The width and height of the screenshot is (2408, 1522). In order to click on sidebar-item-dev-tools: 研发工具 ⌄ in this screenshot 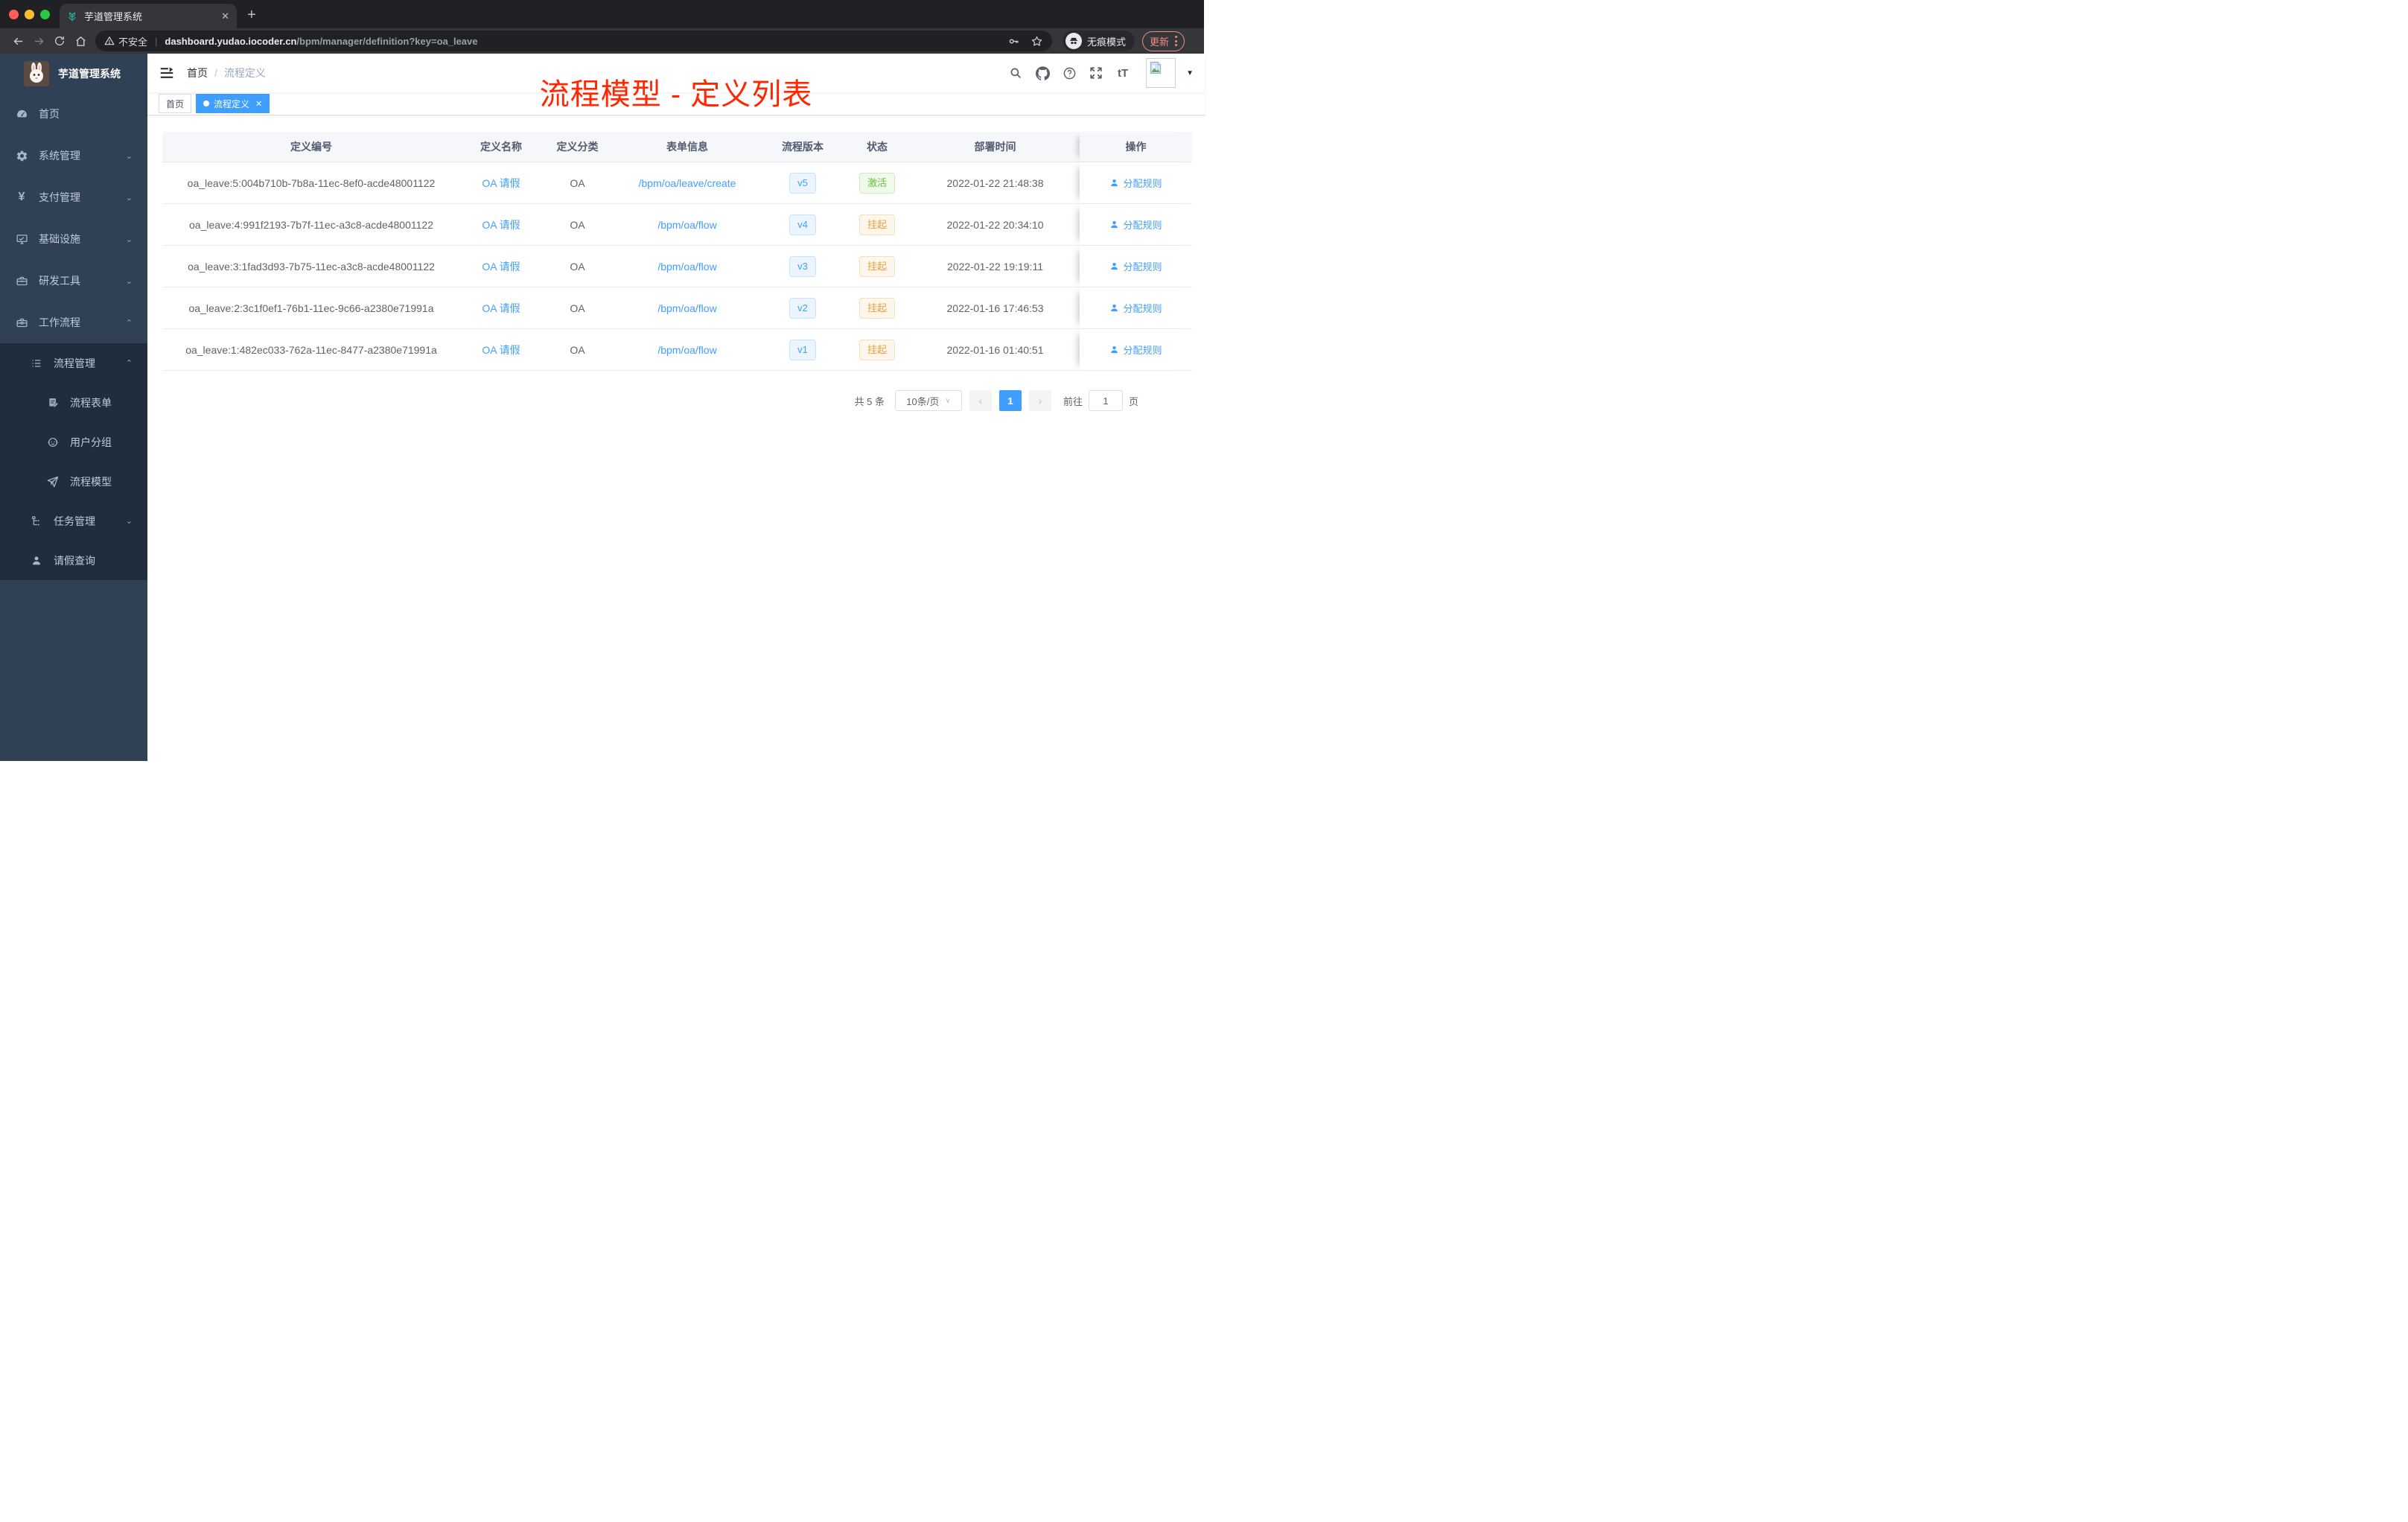, I will do `click(73, 281)`.